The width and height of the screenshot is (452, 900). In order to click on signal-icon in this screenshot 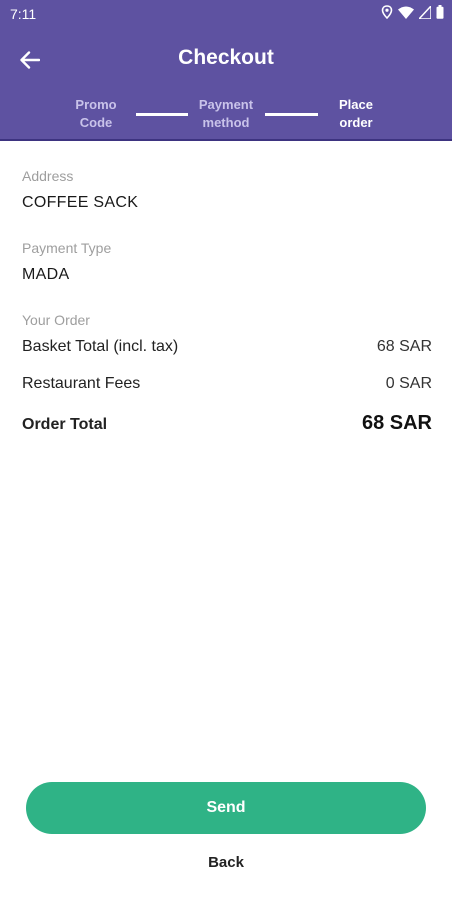, I will do `click(425, 12)`.